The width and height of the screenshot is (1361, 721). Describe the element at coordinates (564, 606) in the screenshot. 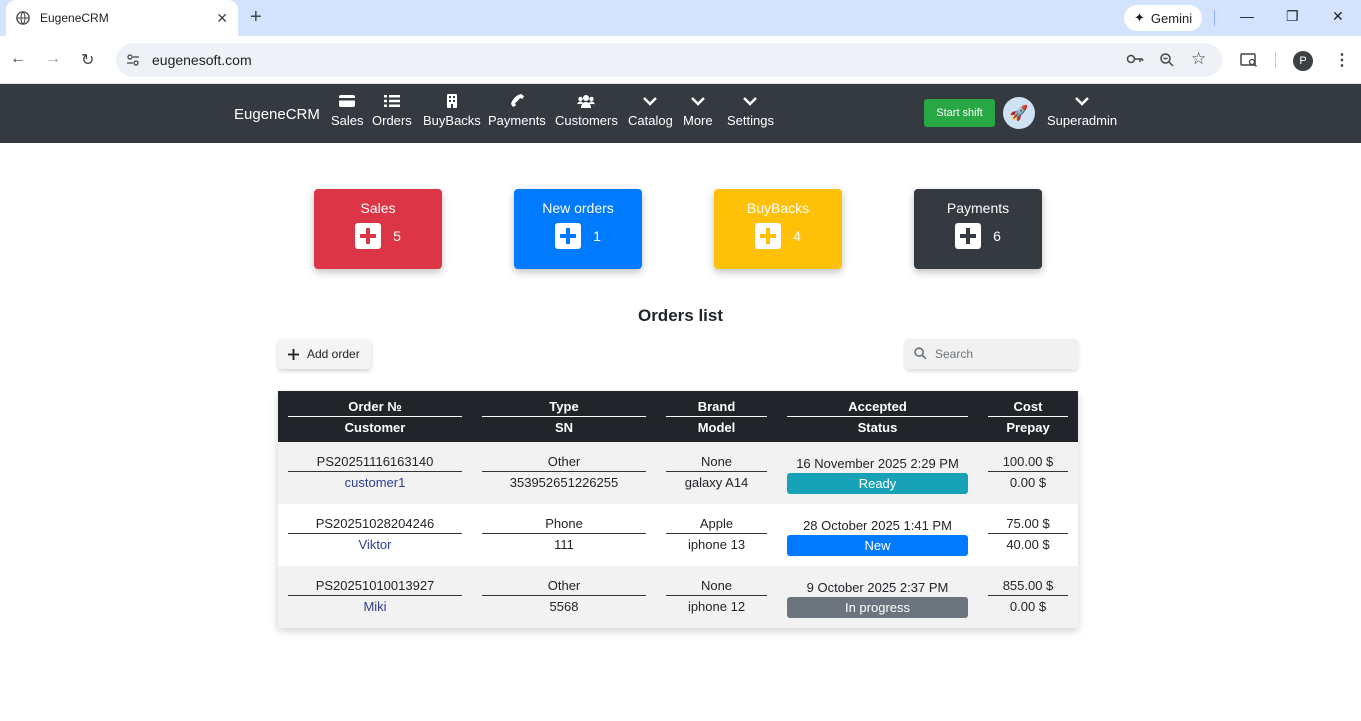

I see `serial-number: 5568` at that location.